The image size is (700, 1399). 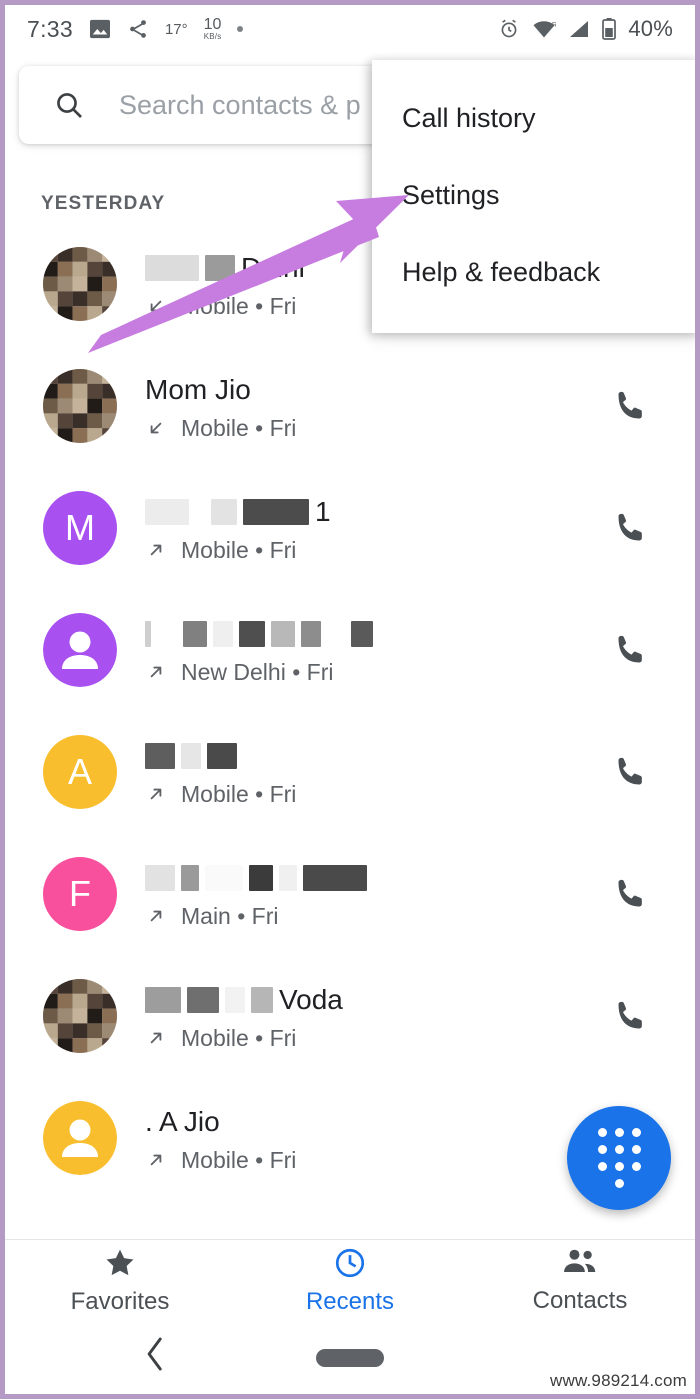 I want to click on menu-item-settings: Settings, so click(x=533, y=195).